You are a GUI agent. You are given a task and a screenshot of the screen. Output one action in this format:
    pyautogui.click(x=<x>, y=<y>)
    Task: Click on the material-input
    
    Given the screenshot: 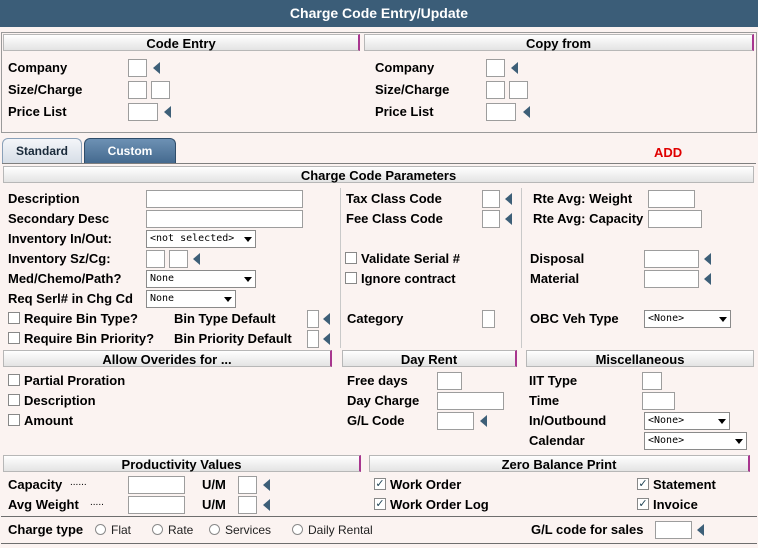 What is the action you would take?
    pyautogui.click(x=671, y=279)
    